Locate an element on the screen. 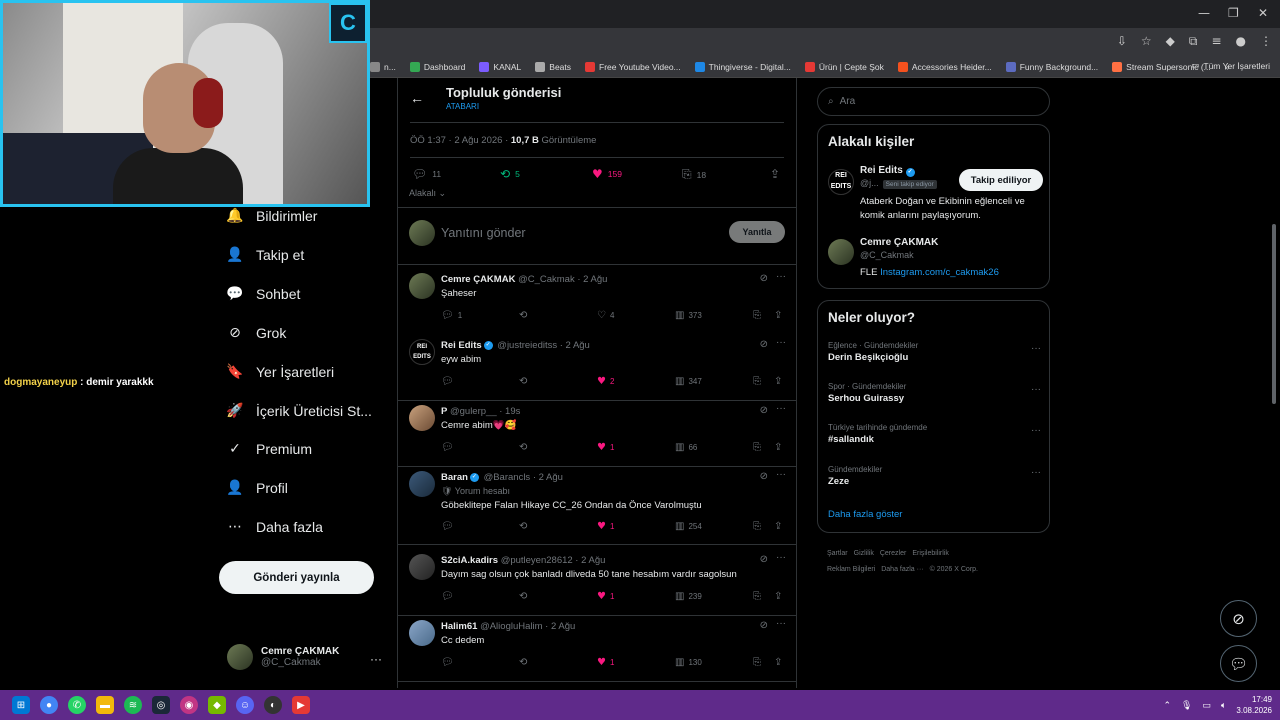 The width and height of the screenshot is (1280, 720). reply-button: Yanıtla is located at coordinates (757, 232).